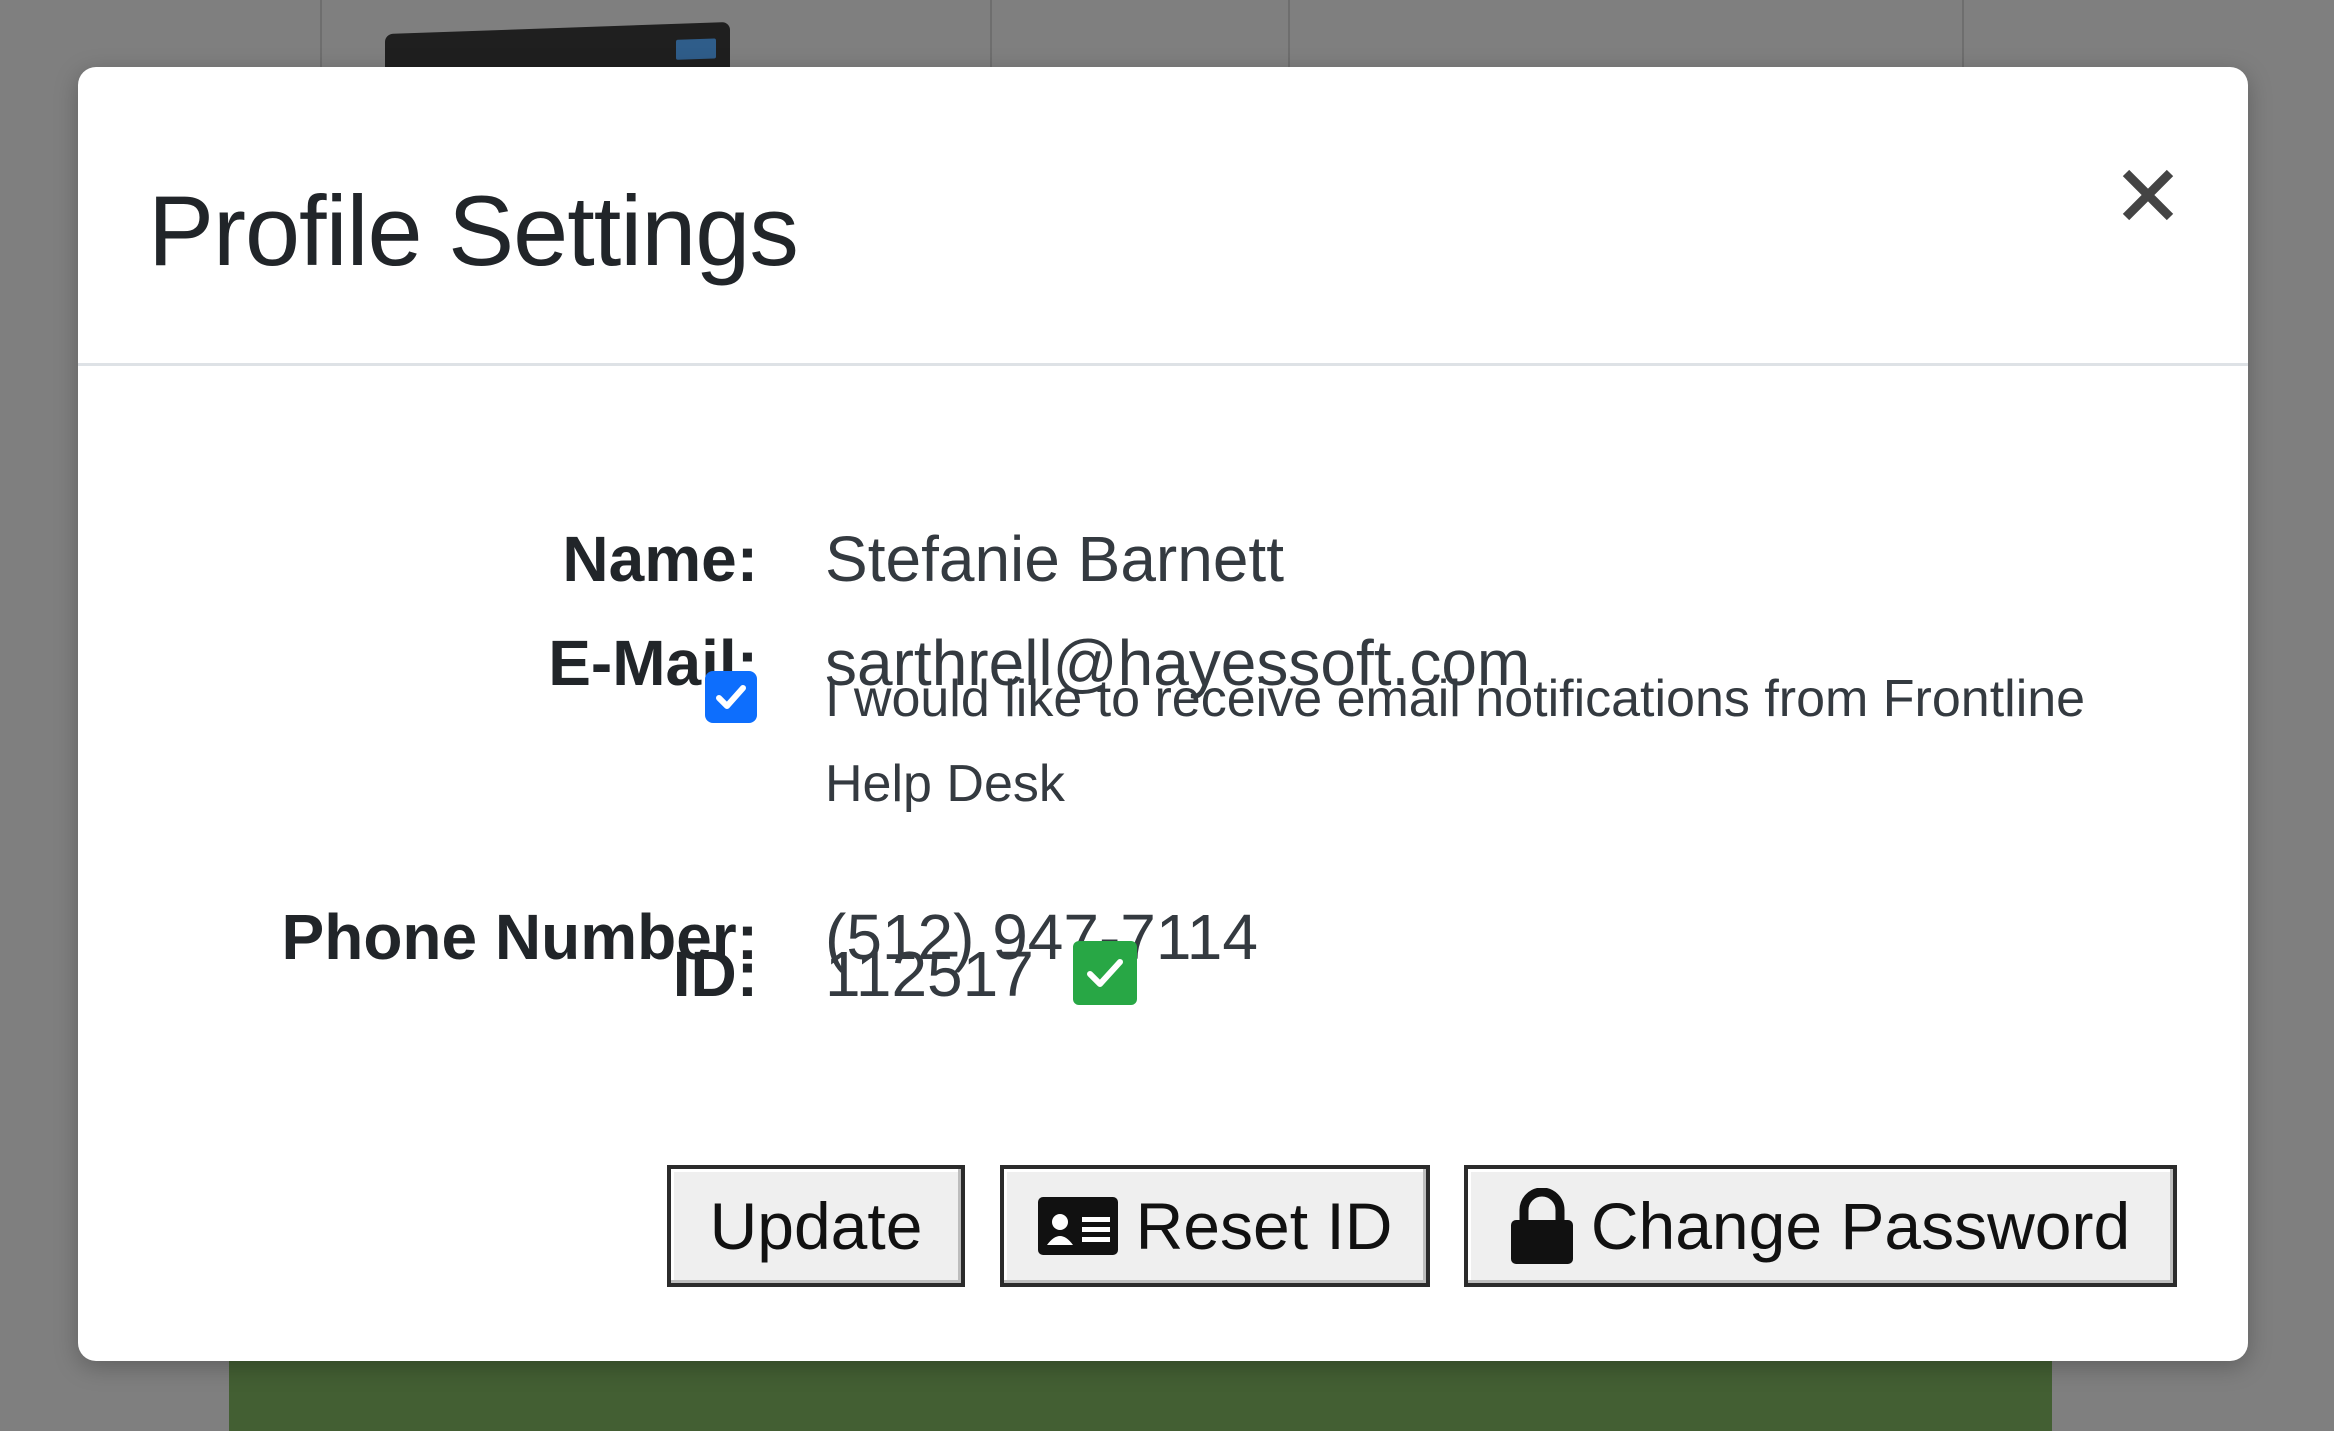  I want to click on lock-icon, so click(1541, 1226).